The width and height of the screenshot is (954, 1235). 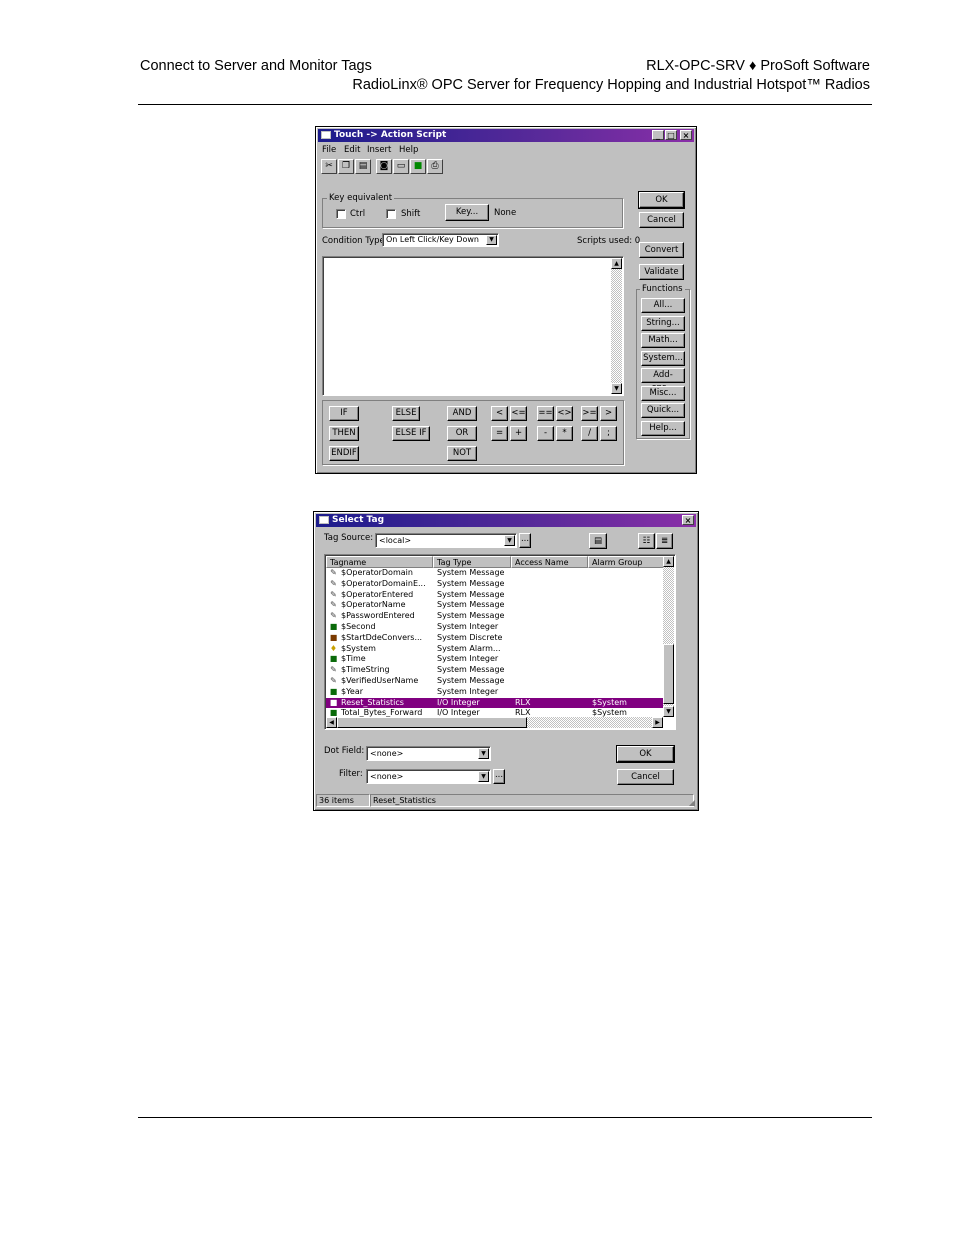 I want to click on tag-list-vscrollbar: ▲ ▼, so click(x=668, y=636).